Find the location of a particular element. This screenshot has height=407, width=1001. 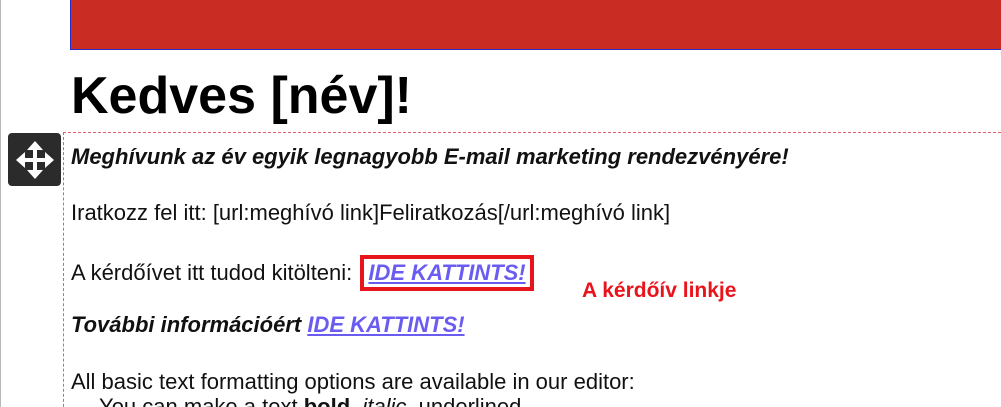

move-arrows-icon is located at coordinates (34, 159).